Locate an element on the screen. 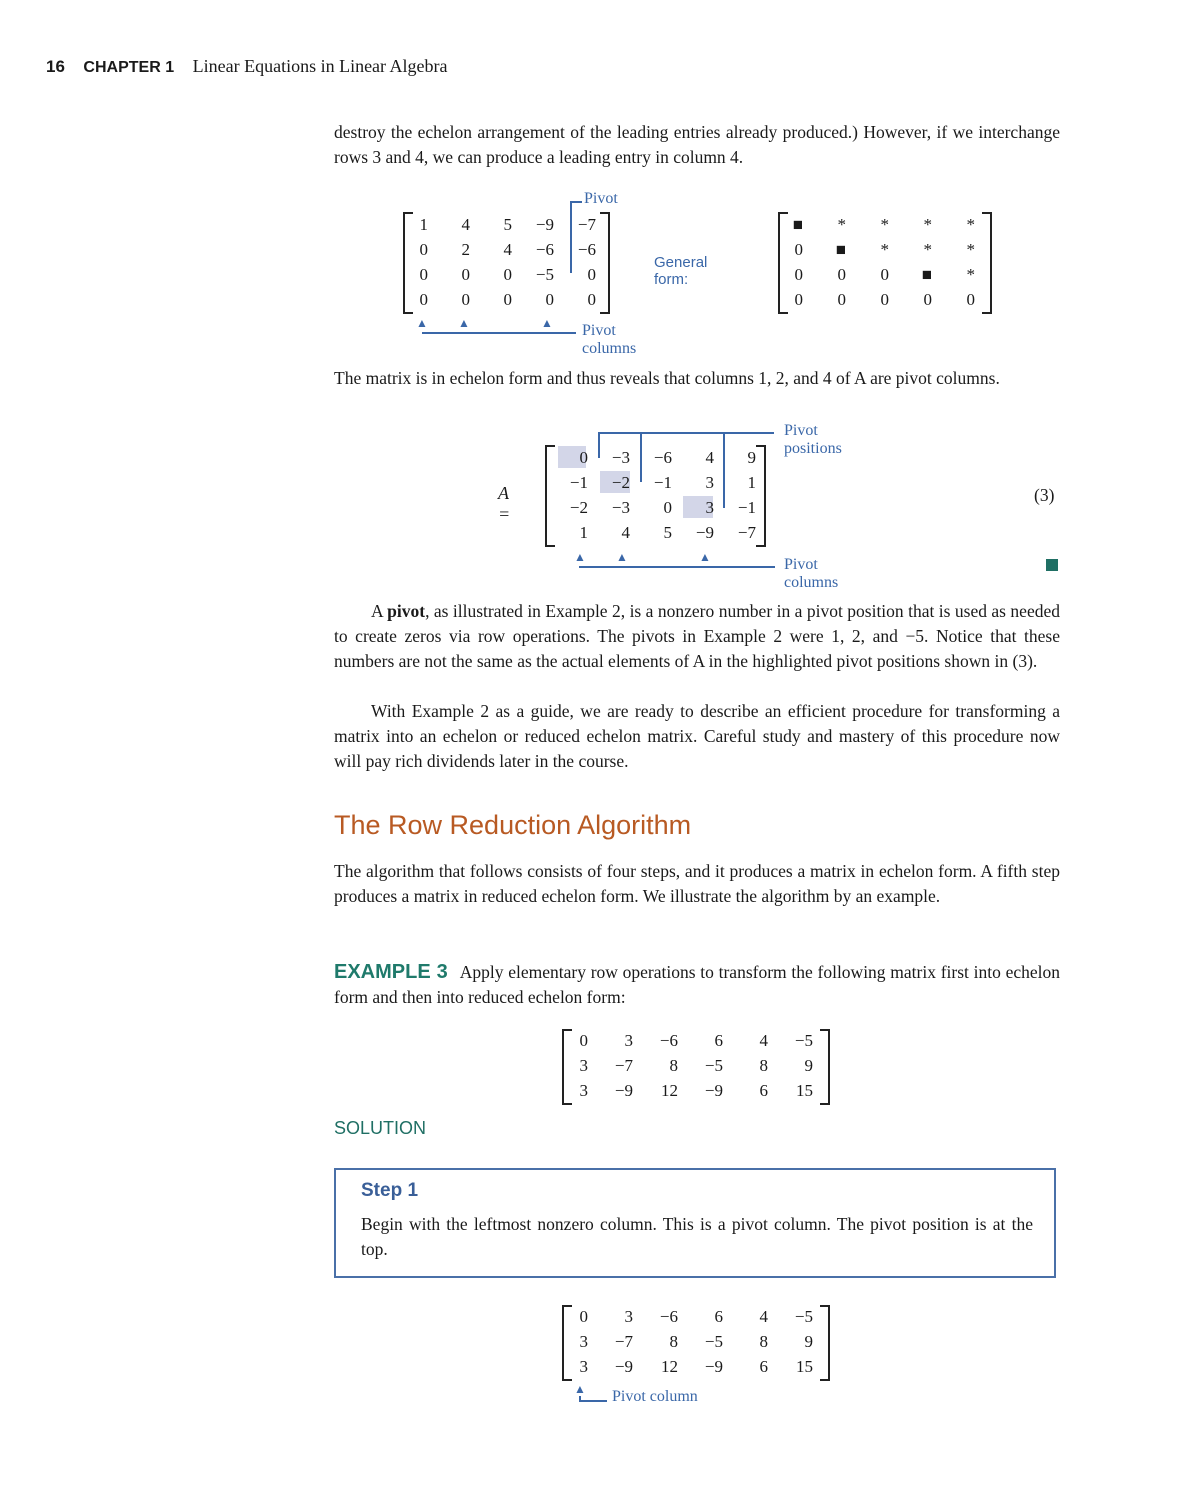 The image size is (1200, 1500). equation-number: (3) is located at coordinates (1044, 495).